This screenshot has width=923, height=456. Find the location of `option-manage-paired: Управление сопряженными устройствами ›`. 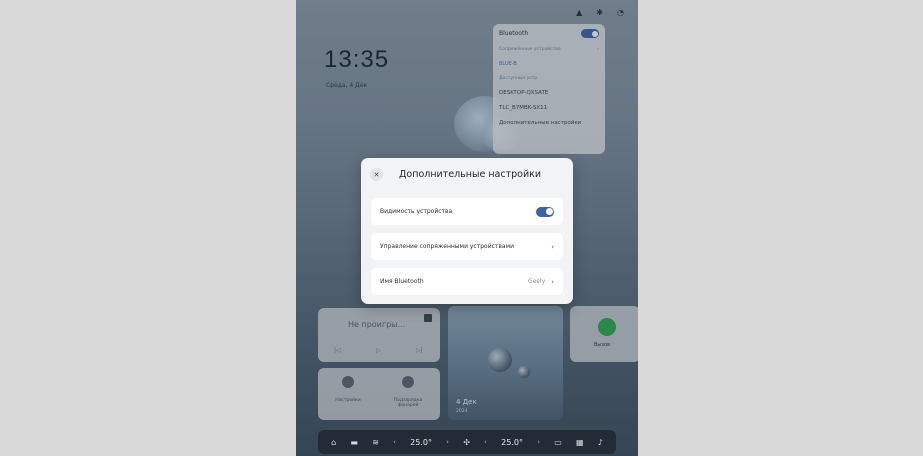

option-manage-paired: Управление сопряженными устройствами › is located at coordinates (467, 246).